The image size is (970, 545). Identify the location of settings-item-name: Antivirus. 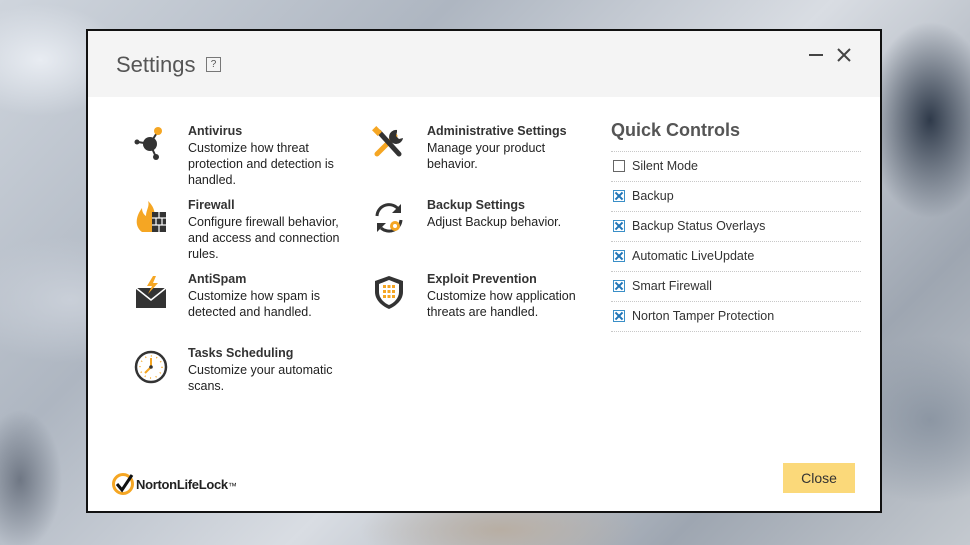
(215, 131).